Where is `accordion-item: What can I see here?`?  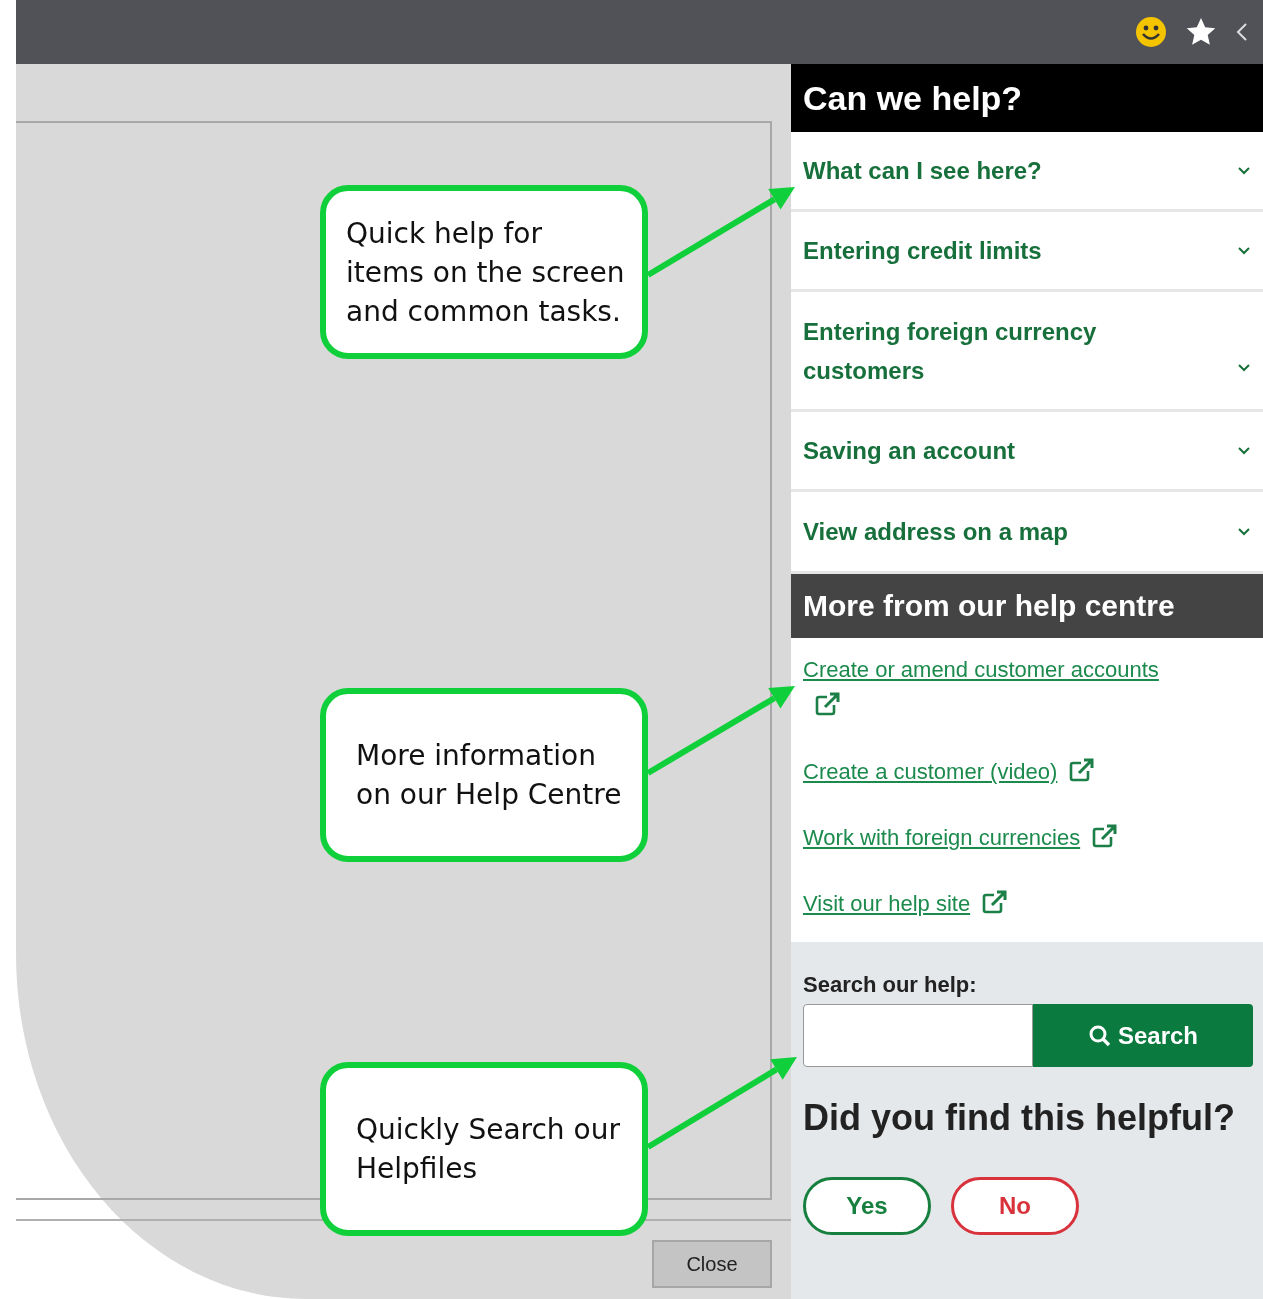 accordion-item: What can I see here? is located at coordinates (1027, 172).